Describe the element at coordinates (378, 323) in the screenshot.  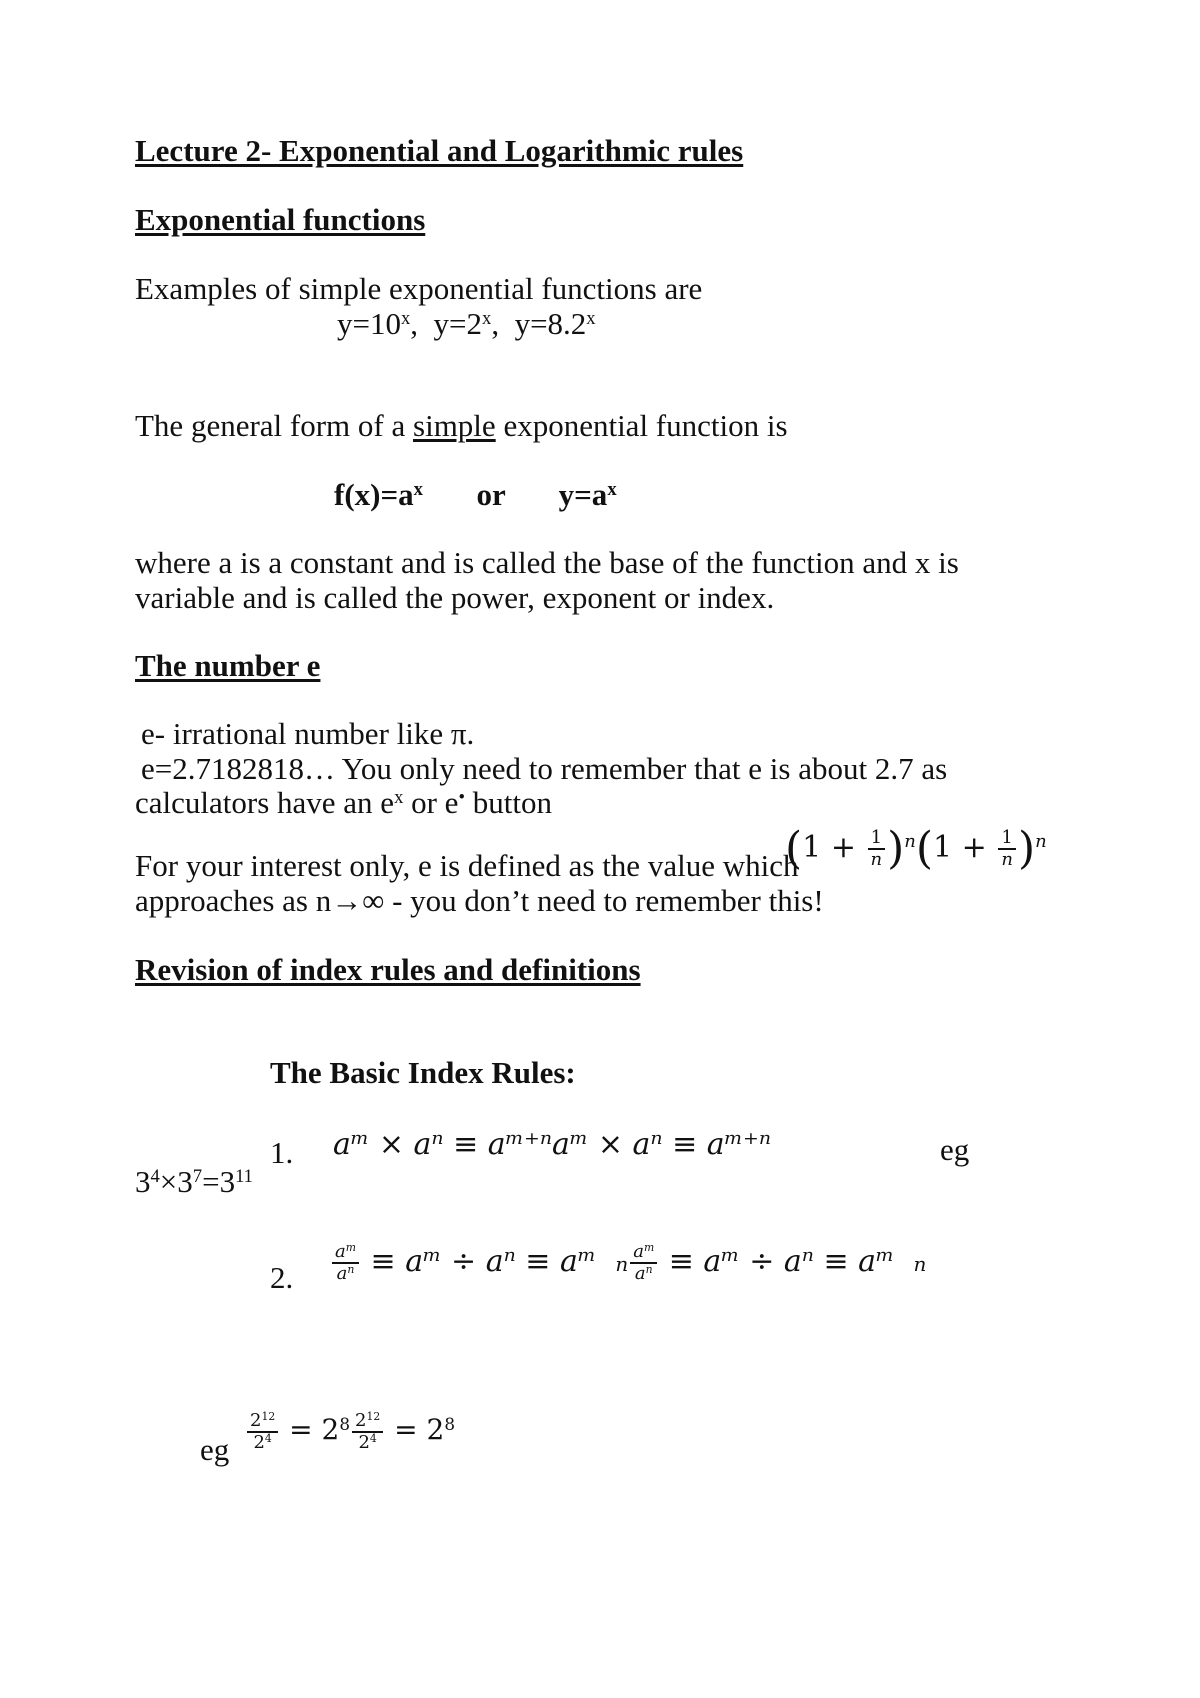
I see `example-1: y=10x,` at that location.